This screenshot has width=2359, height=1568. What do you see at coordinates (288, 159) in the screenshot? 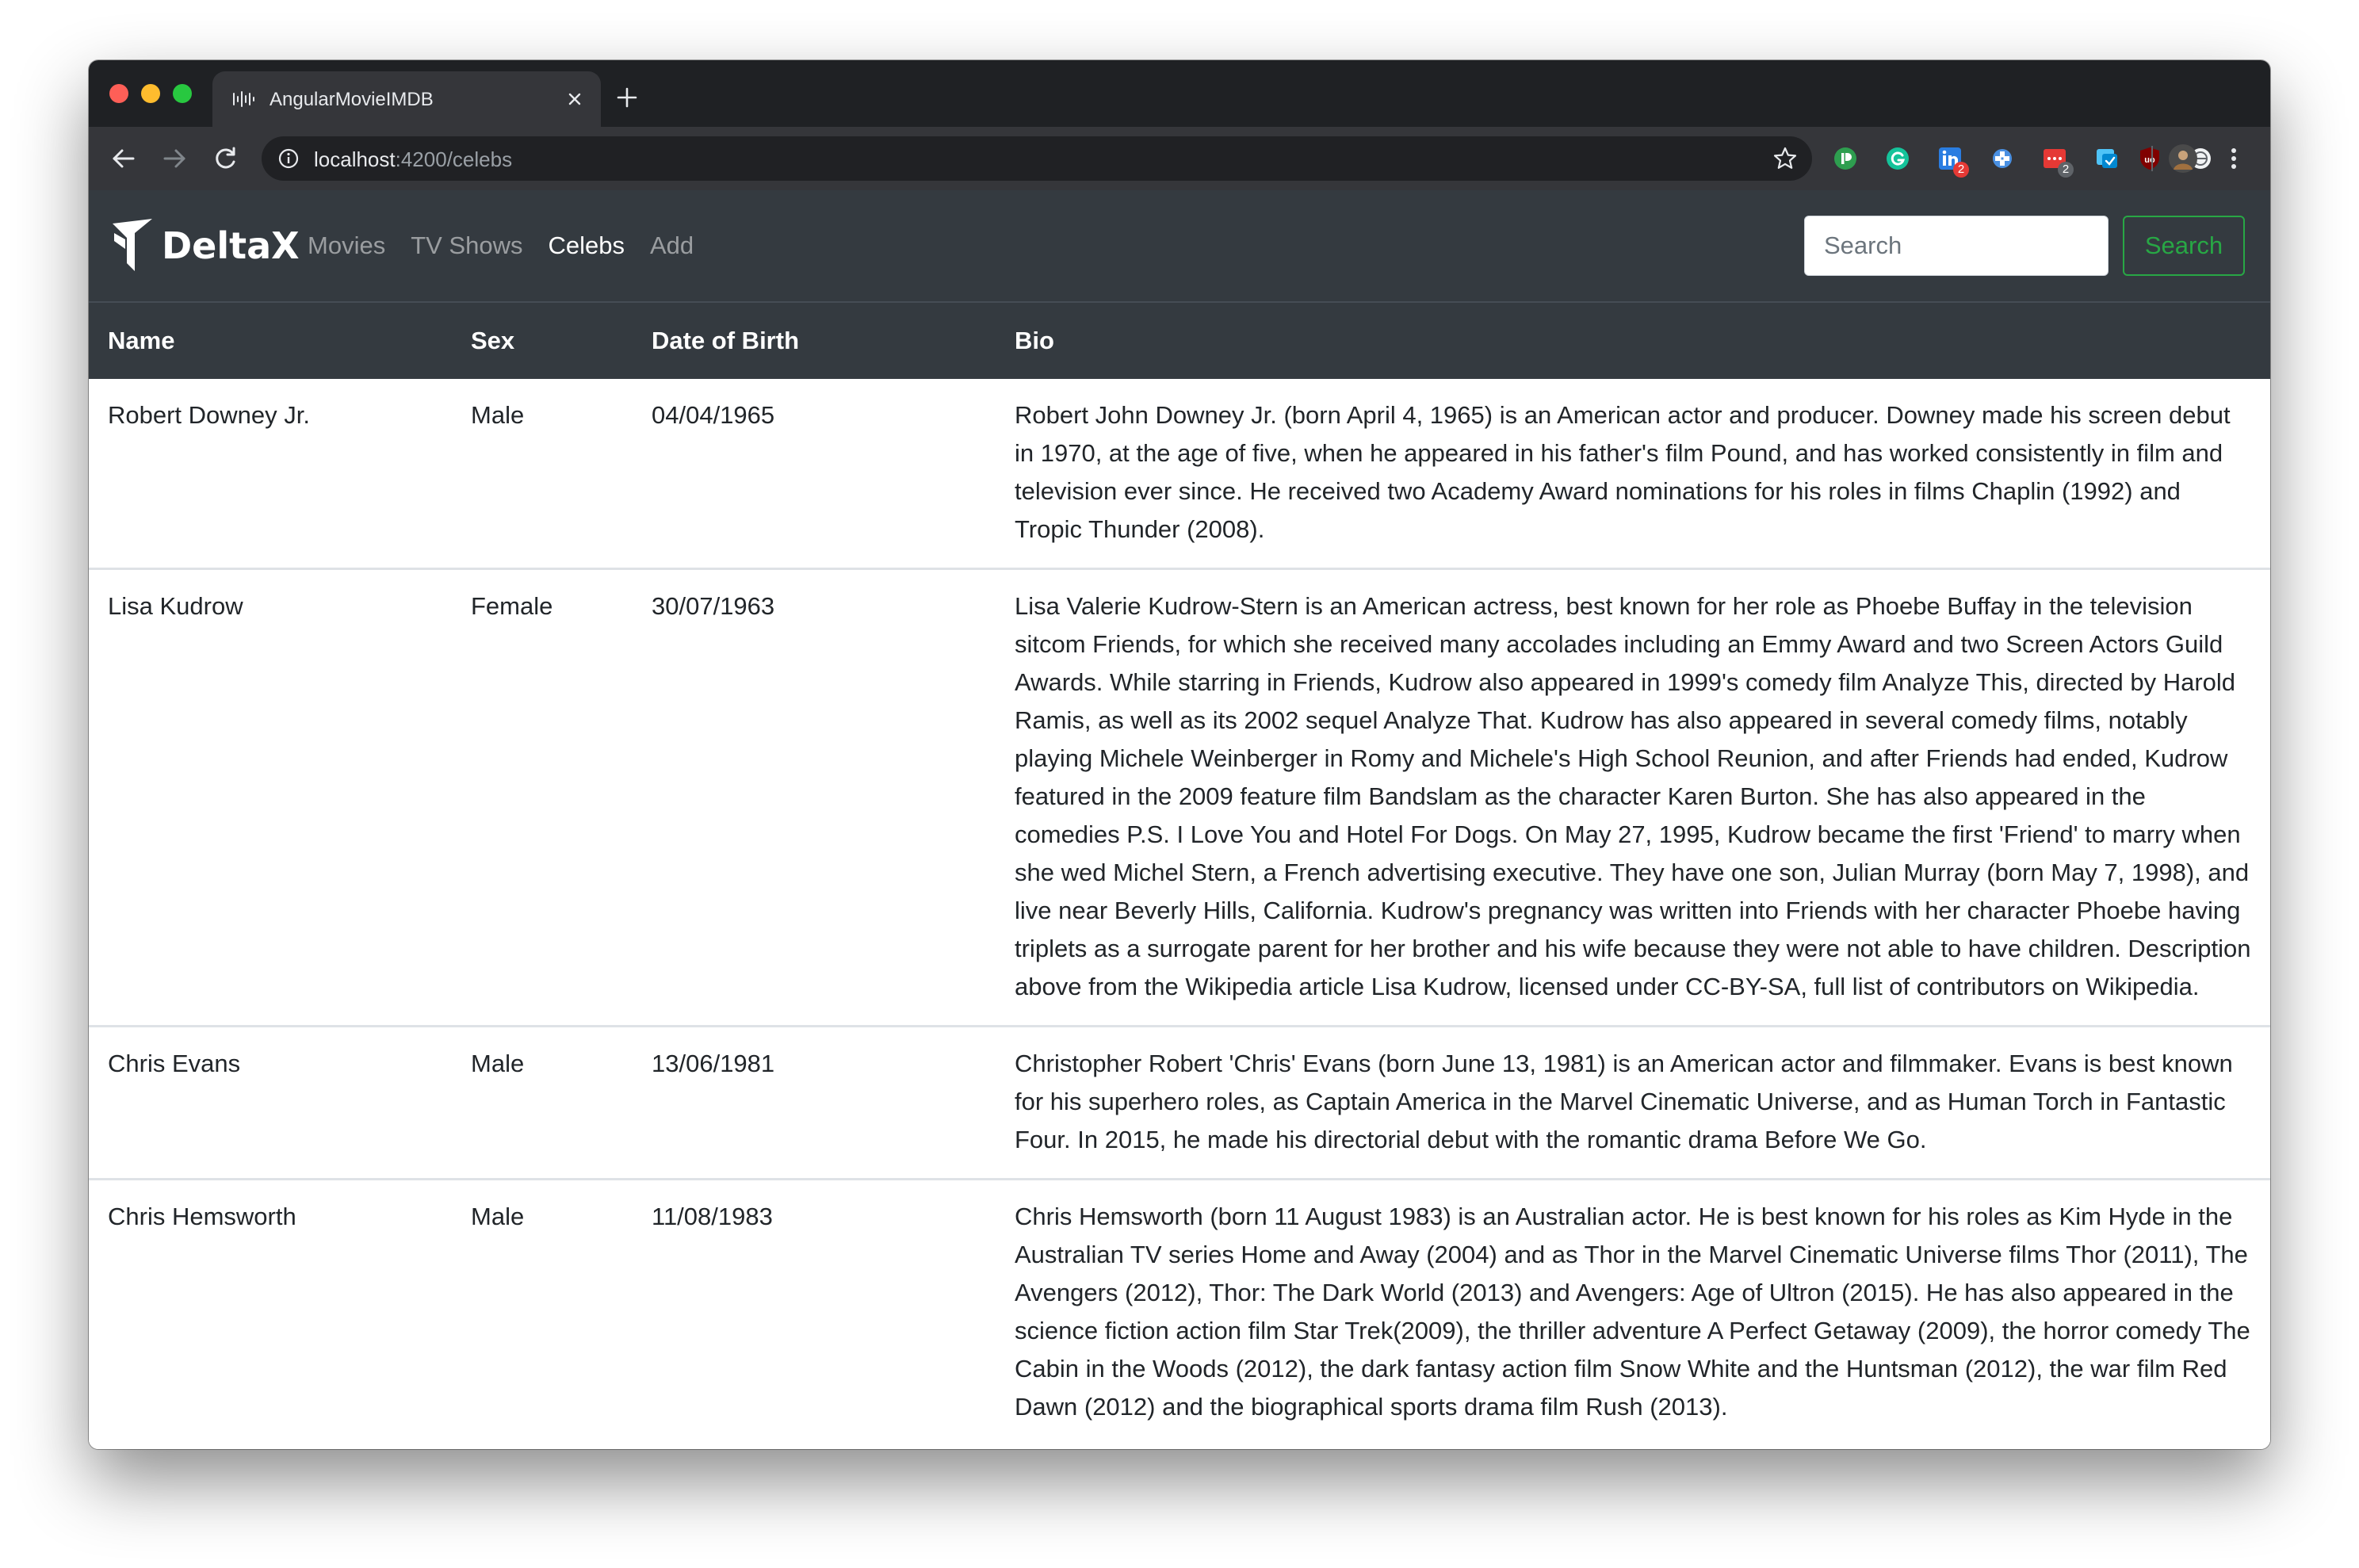
I see `info-icon` at bounding box center [288, 159].